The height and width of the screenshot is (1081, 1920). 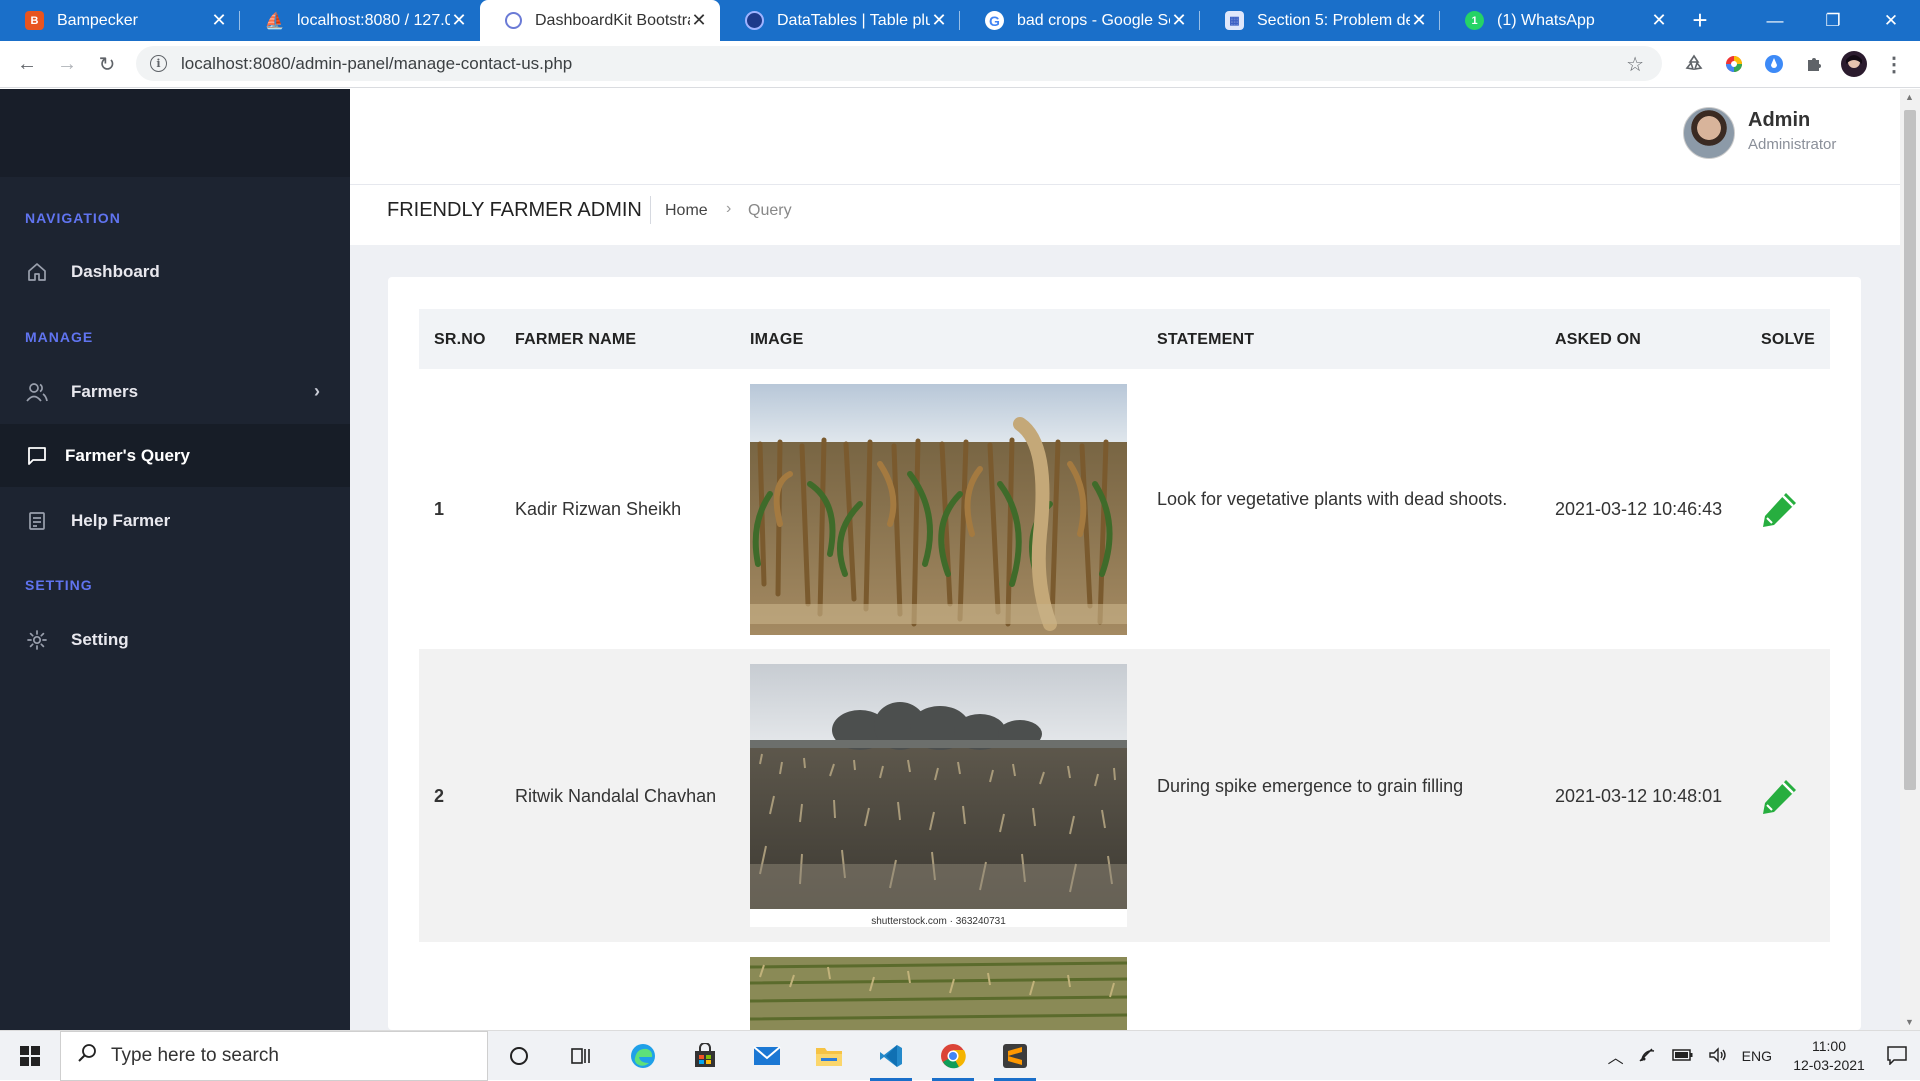 I want to click on bookmark-star-icon: ☆, so click(x=1635, y=64).